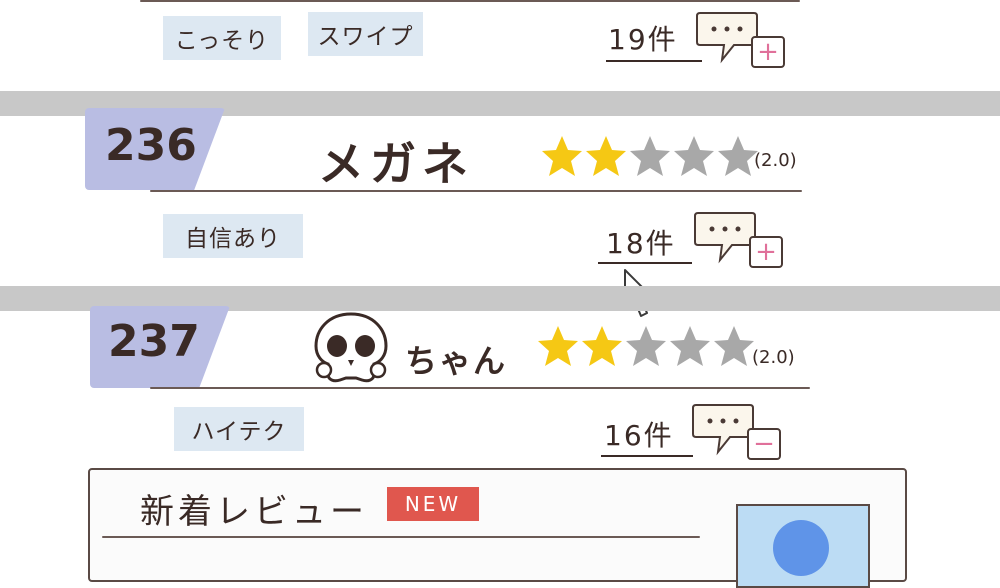 The image size is (1000, 588). I want to click on avatar, so click(801, 548).